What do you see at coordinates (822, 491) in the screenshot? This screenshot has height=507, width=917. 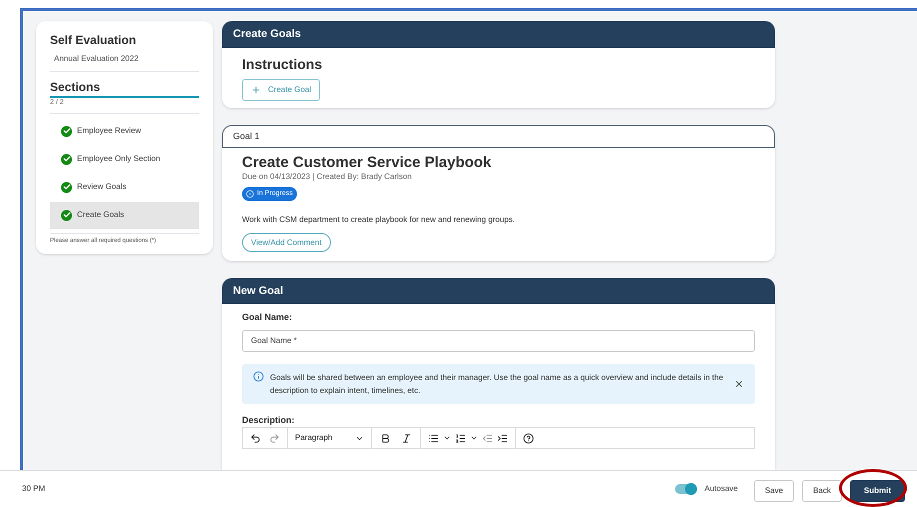 I see `footer-button: Back` at bounding box center [822, 491].